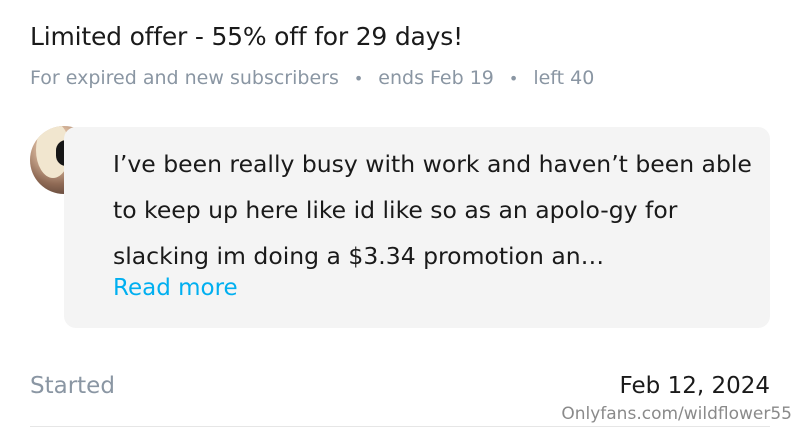  Describe the element at coordinates (564, 78) in the screenshot. I see `offer-remaining: left 40` at that location.